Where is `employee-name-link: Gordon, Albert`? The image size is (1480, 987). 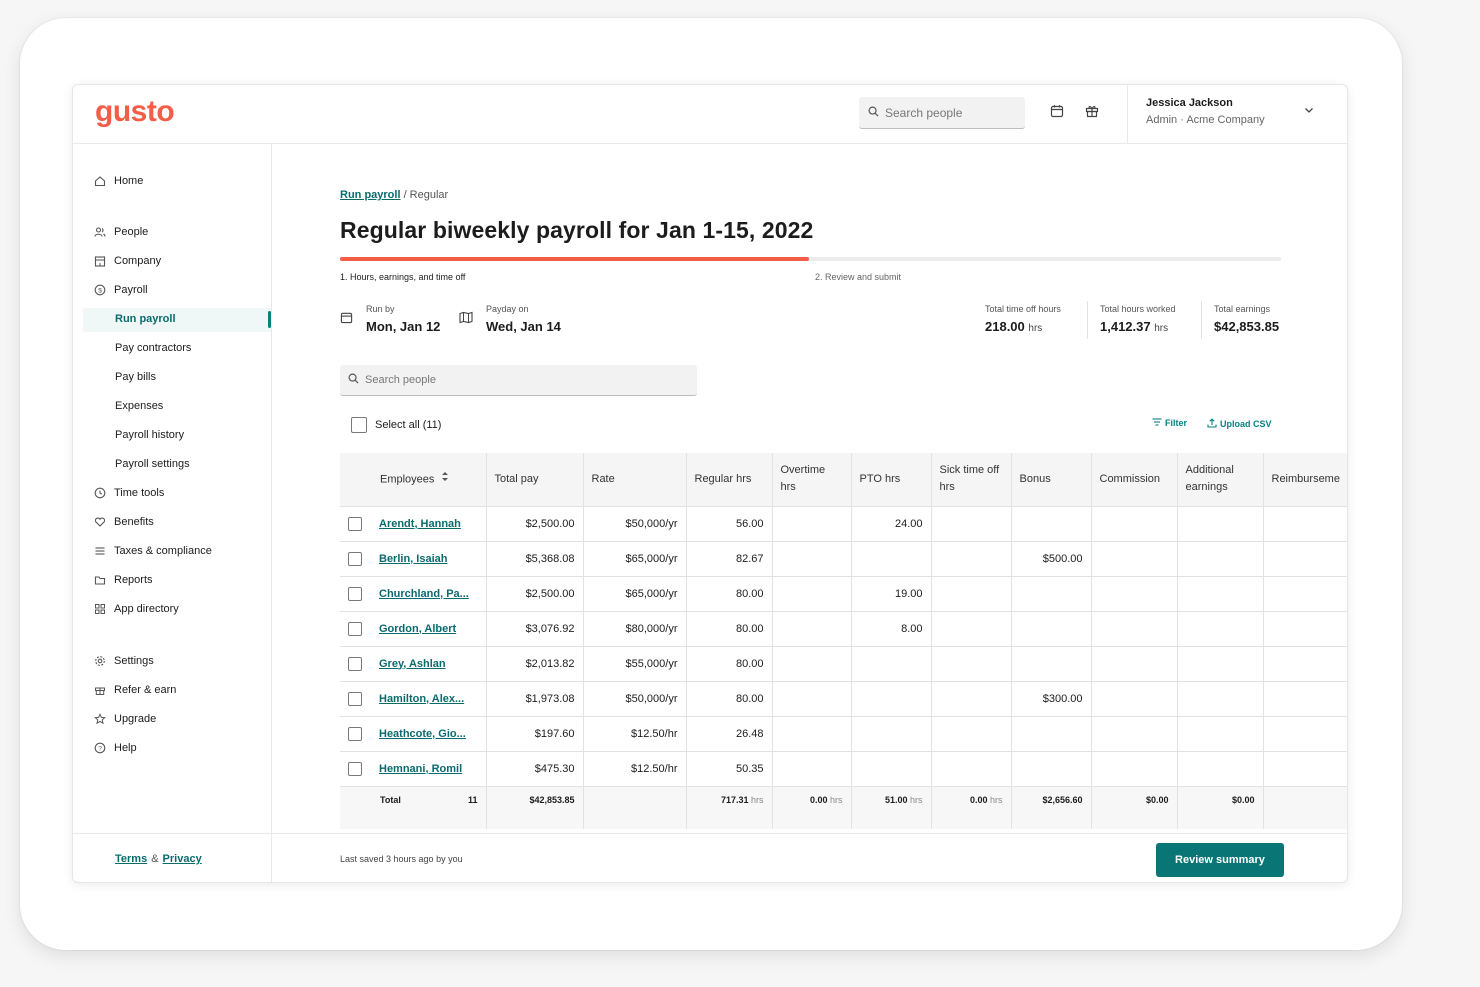
employee-name-link: Gordon, Albert is located at coordinates (417, 629).